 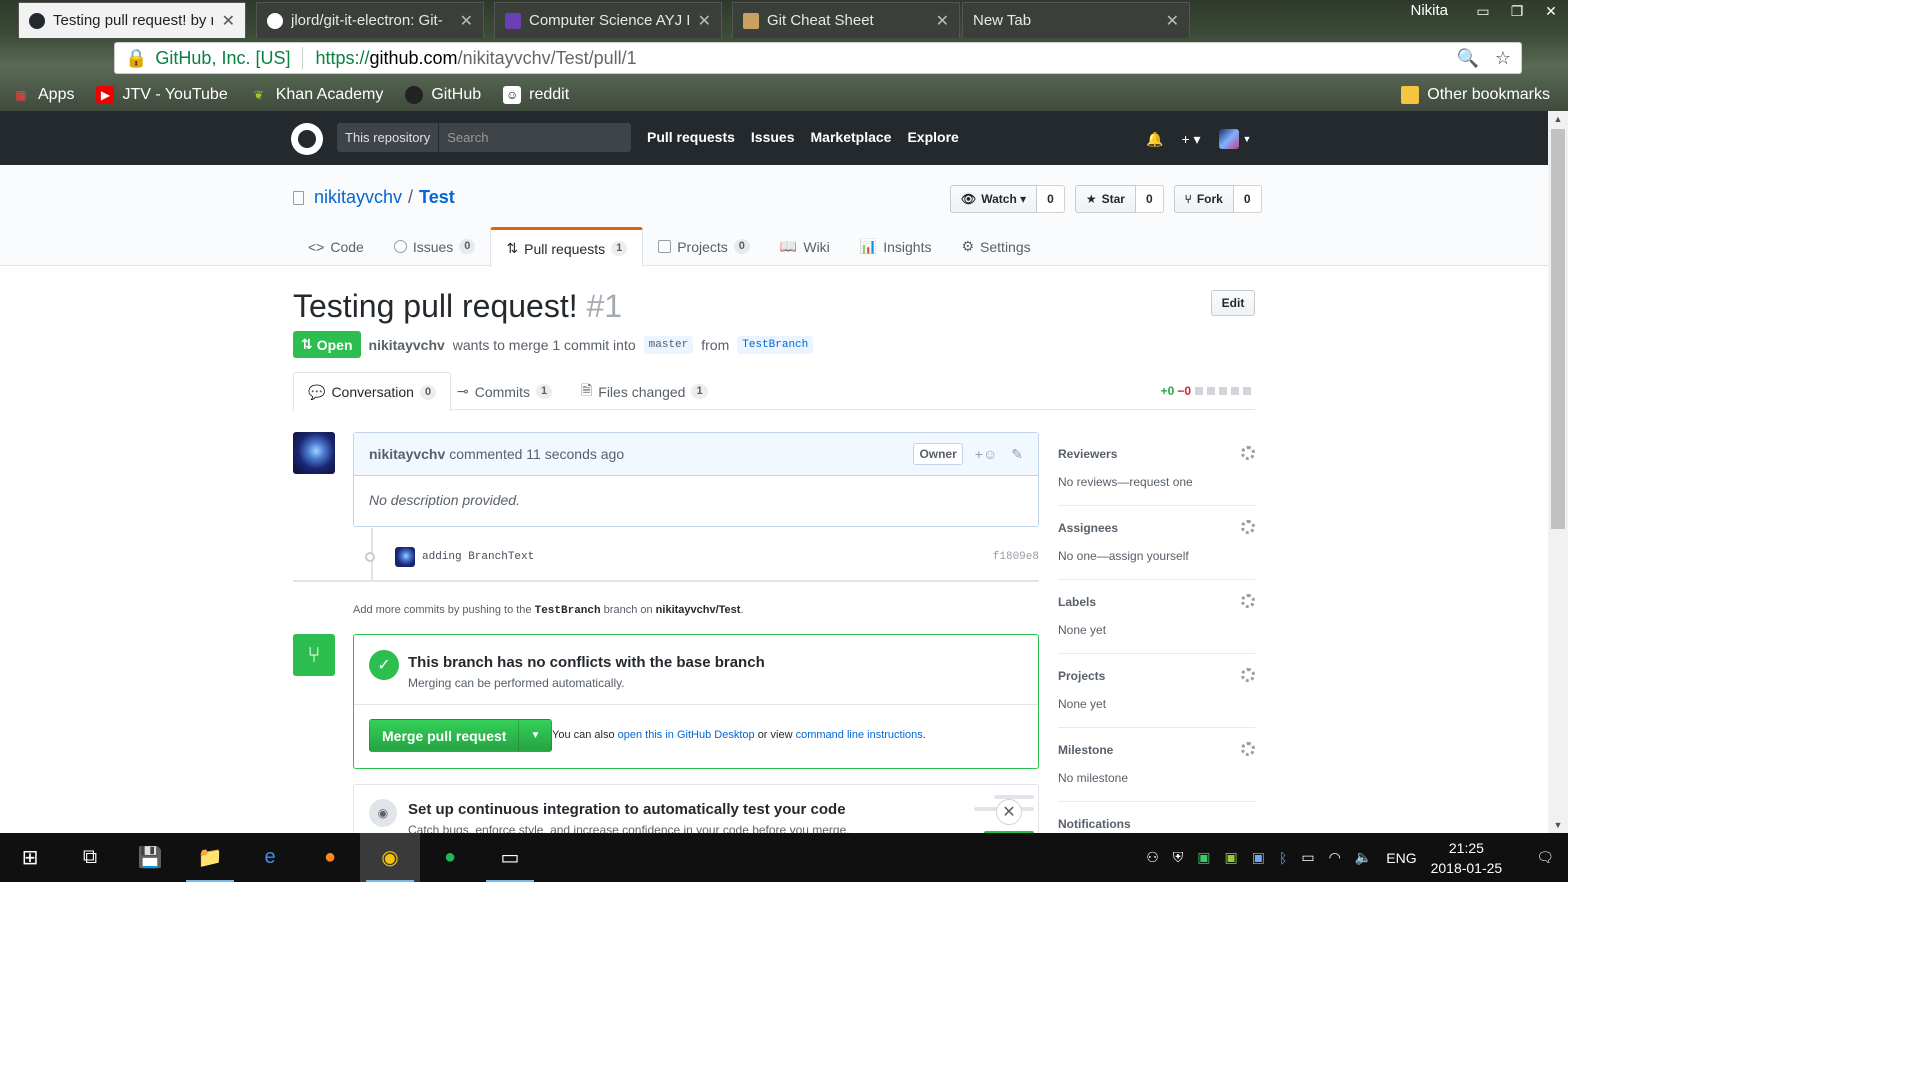 I want to click on tab-projects: Projects 0, so click(x=704, y=246).